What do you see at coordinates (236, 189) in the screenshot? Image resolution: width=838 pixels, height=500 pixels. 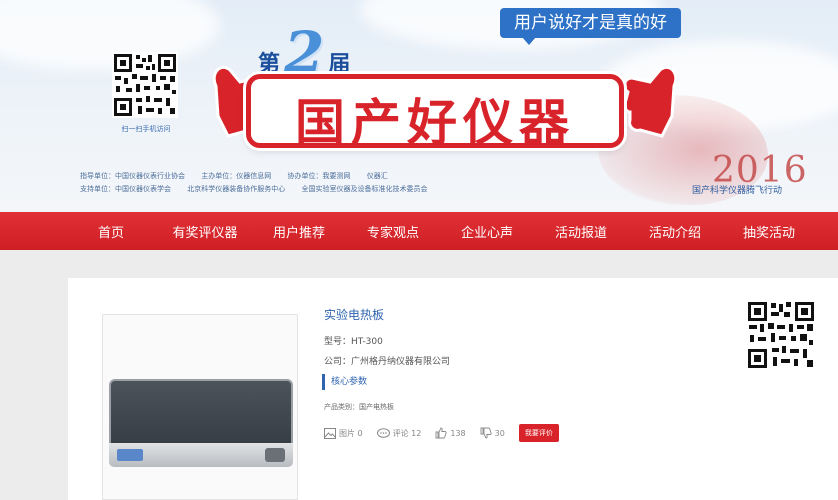 I see `supporter-text: 北京科学仪器装备协作服务中心` at bounding box center [236, 189].